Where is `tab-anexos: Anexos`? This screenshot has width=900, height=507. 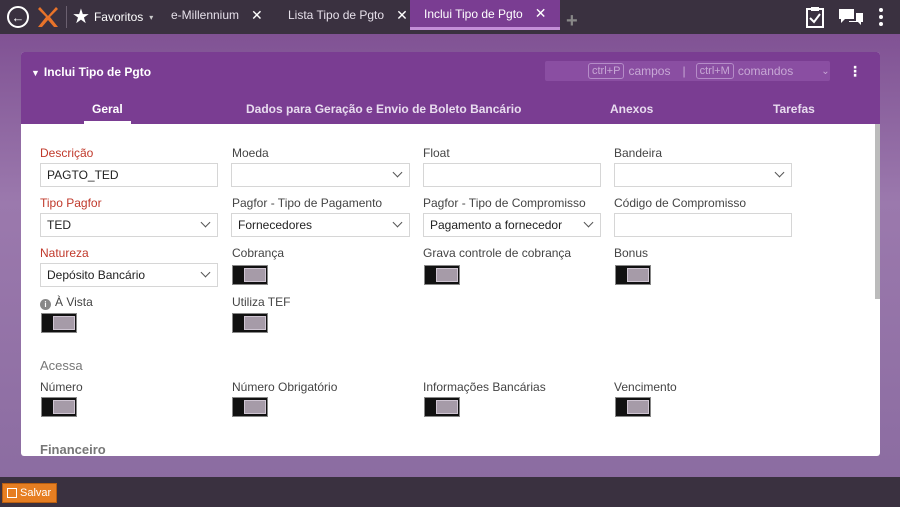
tab-anexos: Anexos is located at coordinates (631, 109).